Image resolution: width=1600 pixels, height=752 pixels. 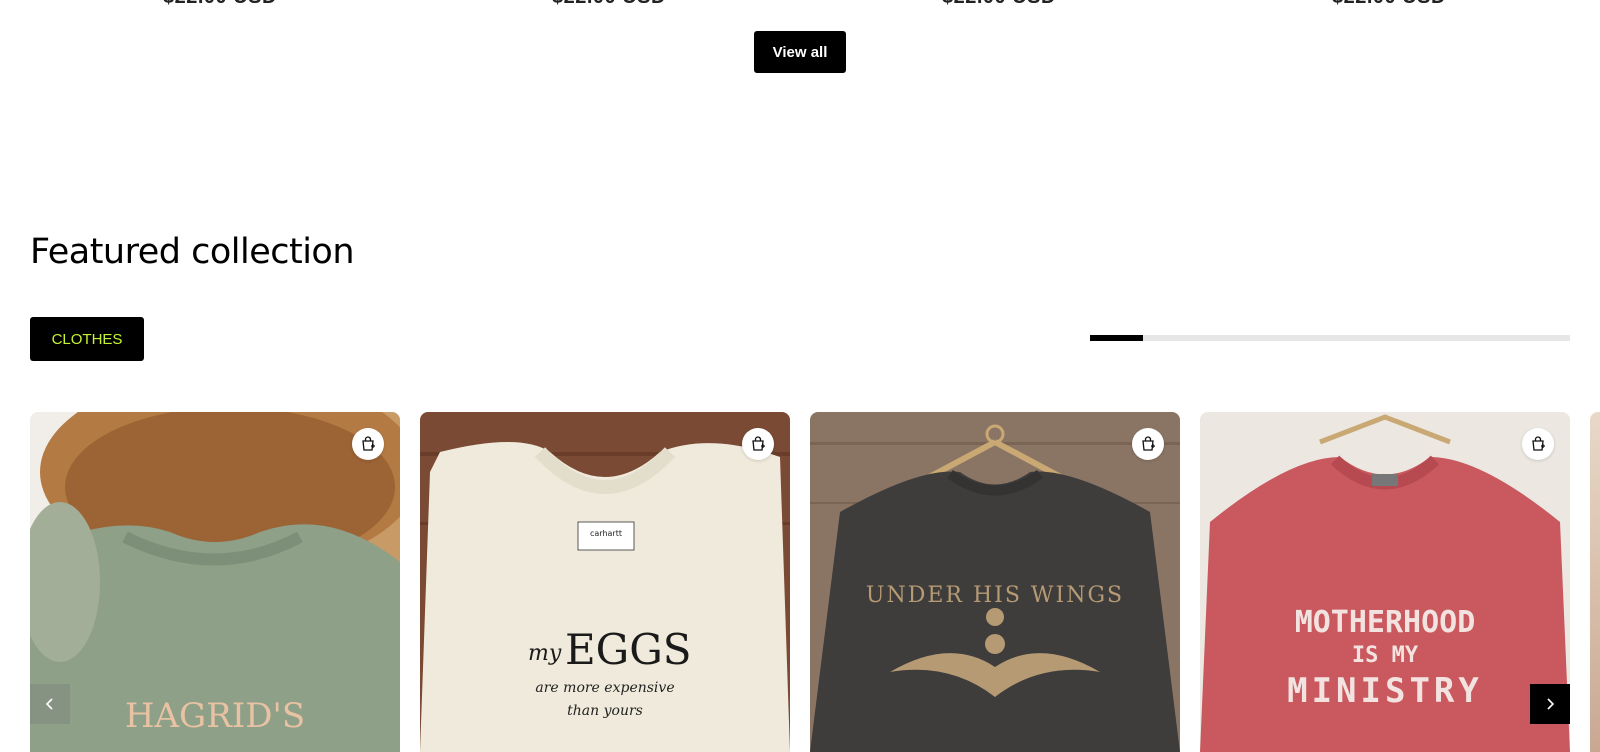 I want to click on print-text: MOTHERHOOD, so click(x=1385, y=622).